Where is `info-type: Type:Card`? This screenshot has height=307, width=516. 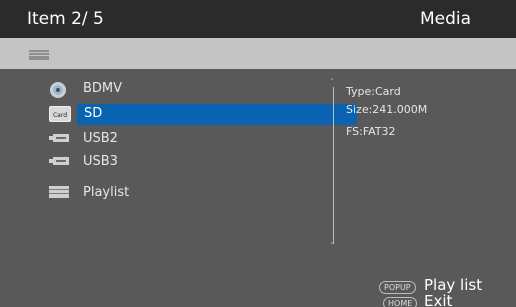 info-type: Type:Card is located at coordinates (373, 91).